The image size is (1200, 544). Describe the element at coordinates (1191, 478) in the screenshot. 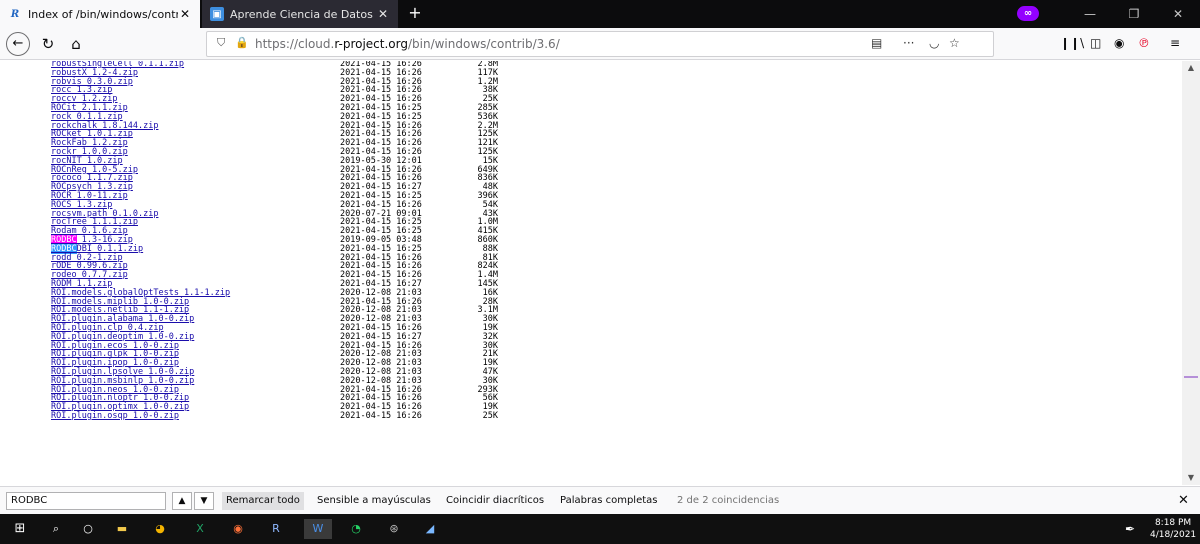

I see `scroll-down-arrow: ▼` at that location.